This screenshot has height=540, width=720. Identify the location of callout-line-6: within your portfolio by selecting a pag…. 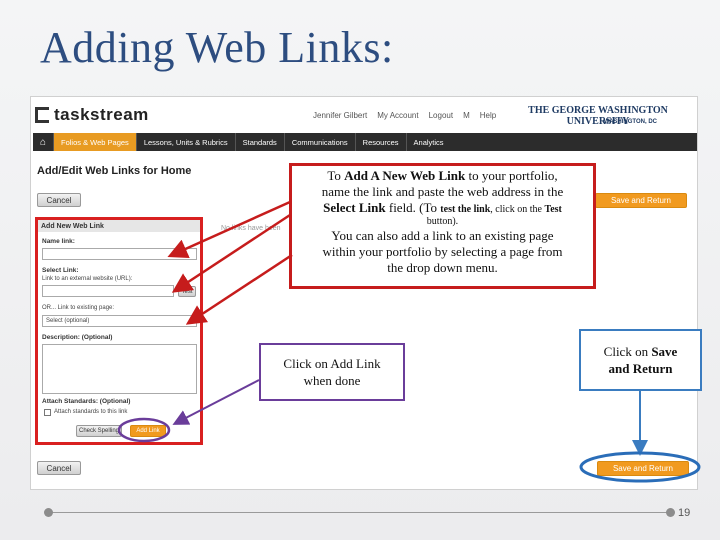
(442, 251).